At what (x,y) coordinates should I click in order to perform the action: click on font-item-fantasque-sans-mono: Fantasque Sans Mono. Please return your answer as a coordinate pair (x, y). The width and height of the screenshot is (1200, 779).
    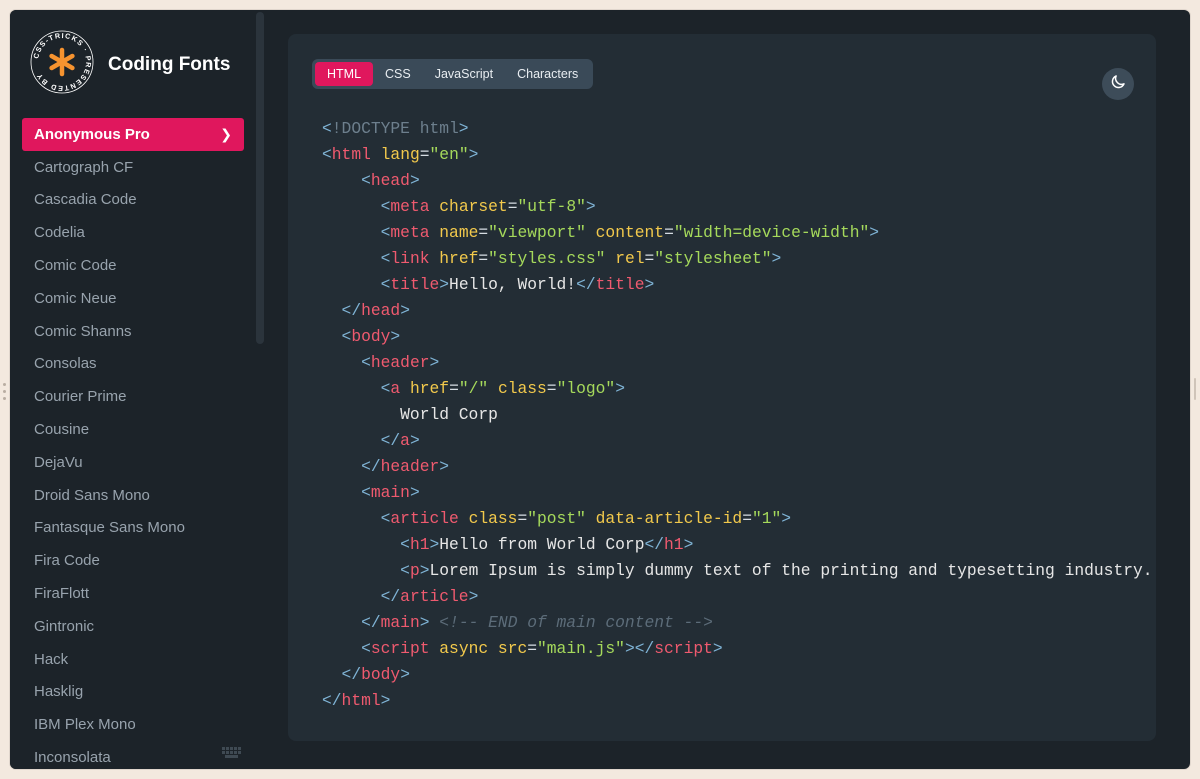
    Looking at the image, I should click on (133, 528).